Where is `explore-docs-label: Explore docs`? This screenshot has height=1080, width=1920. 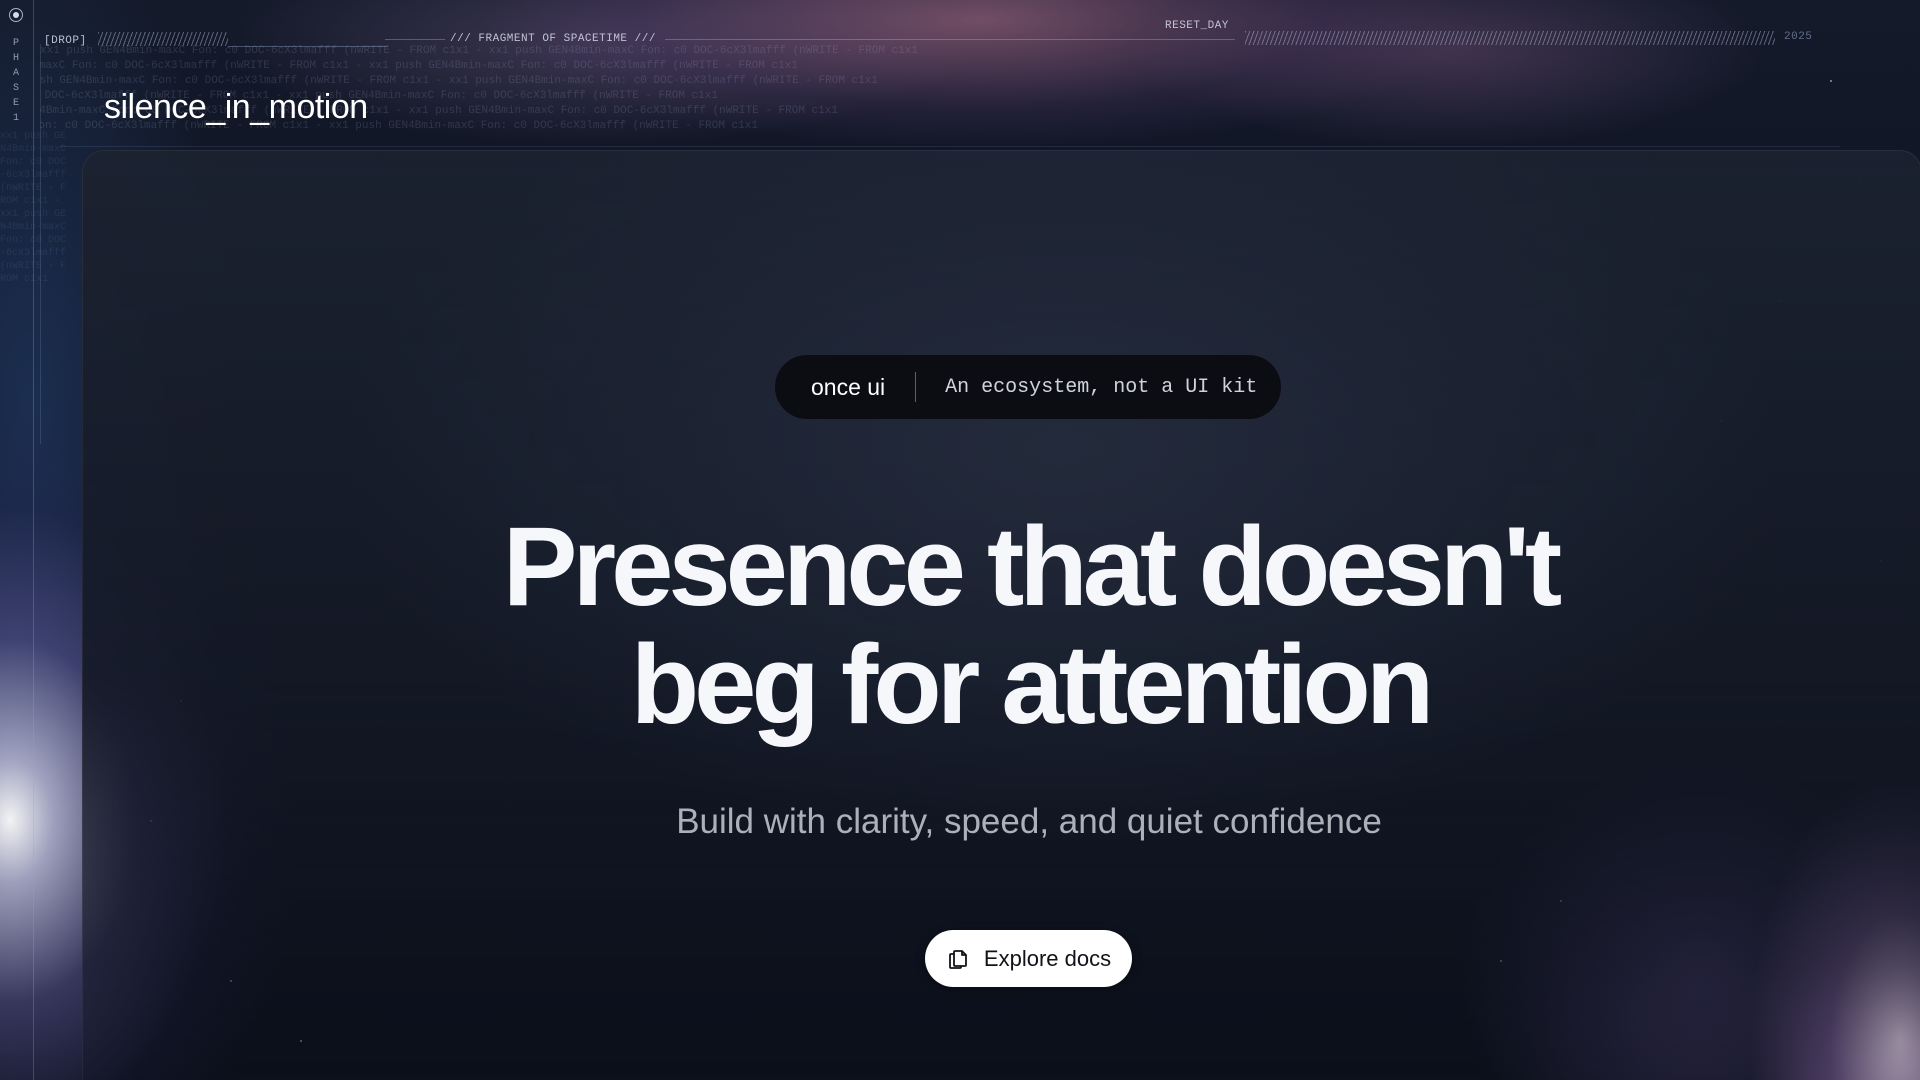
explore-docs-label: Explore docs is located at coordinates (1047, 958).